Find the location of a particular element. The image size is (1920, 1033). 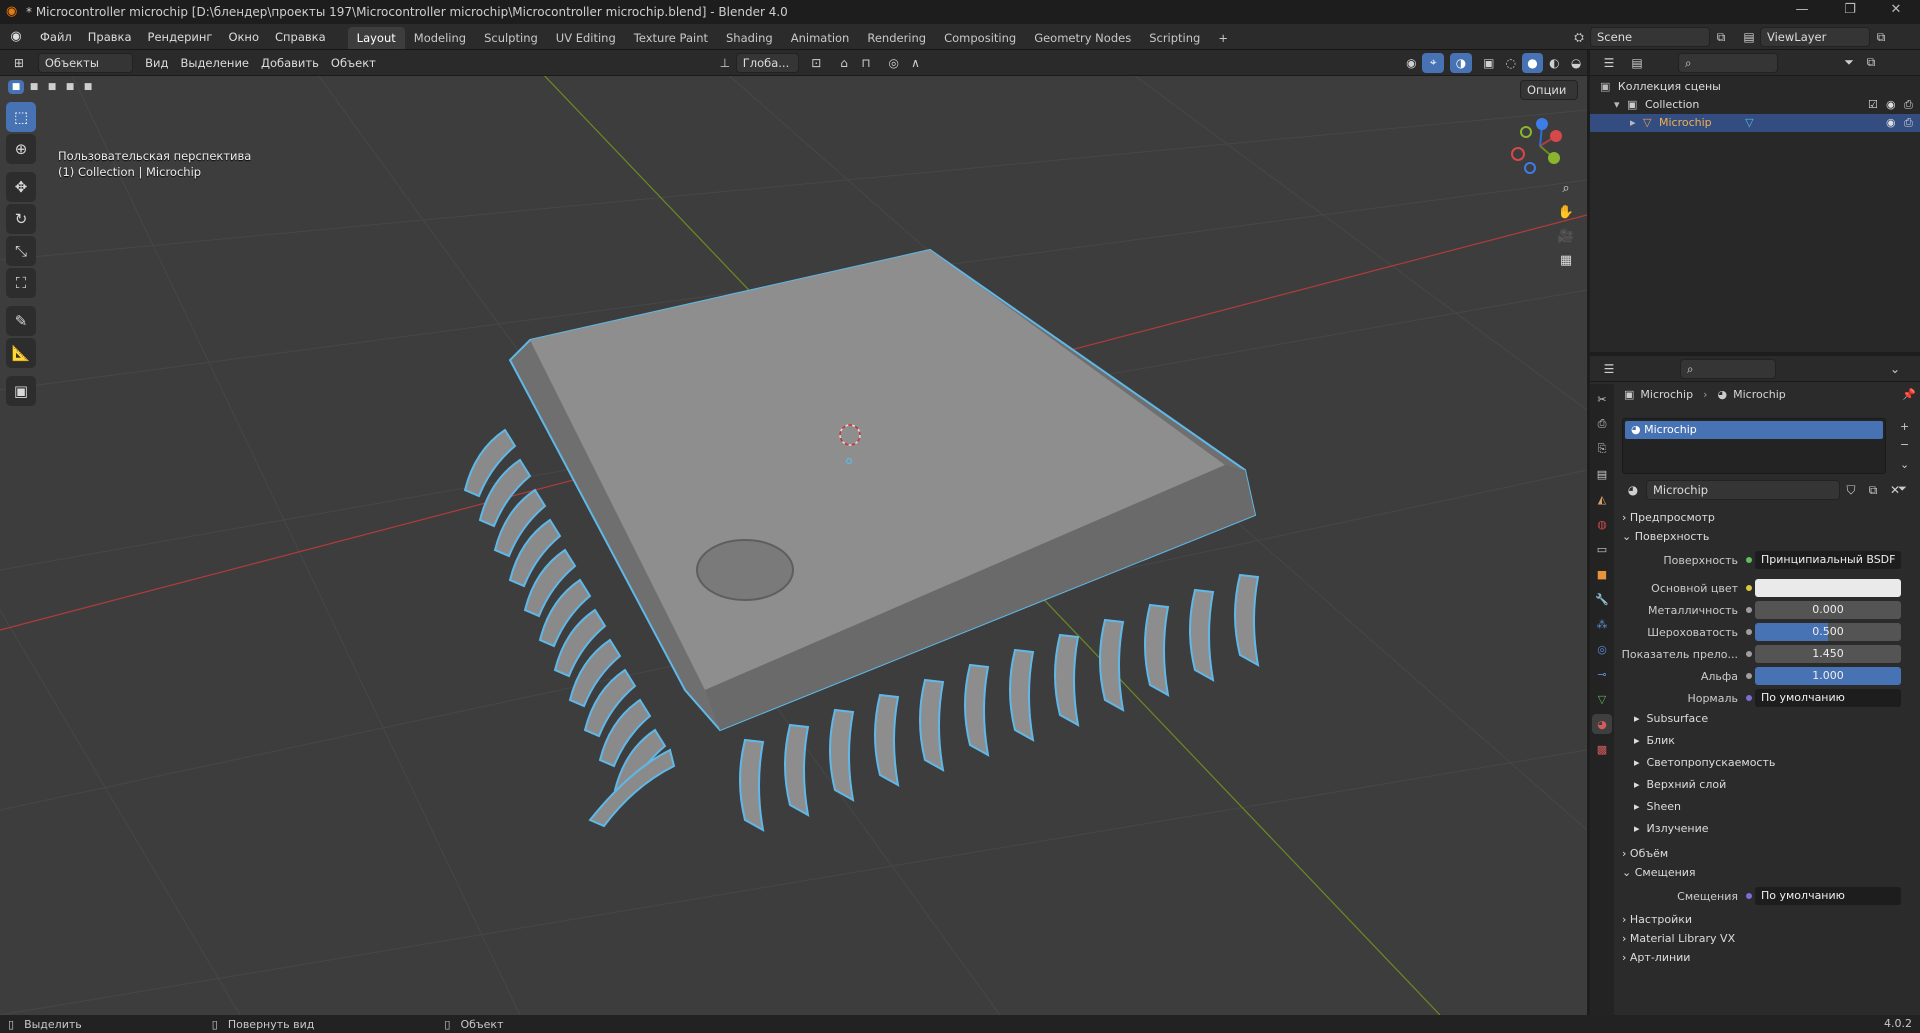

menu-file: Файл is located at coordinates (56, 37).